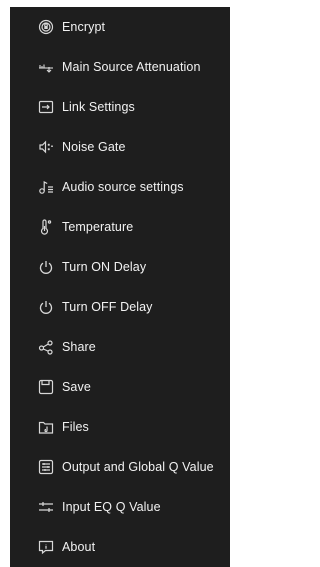 The height and width of the screenshot is (567, 320). Describe the element at coordinates (46, 107) in the screenshot. I see `link-settings-icon` at that location.